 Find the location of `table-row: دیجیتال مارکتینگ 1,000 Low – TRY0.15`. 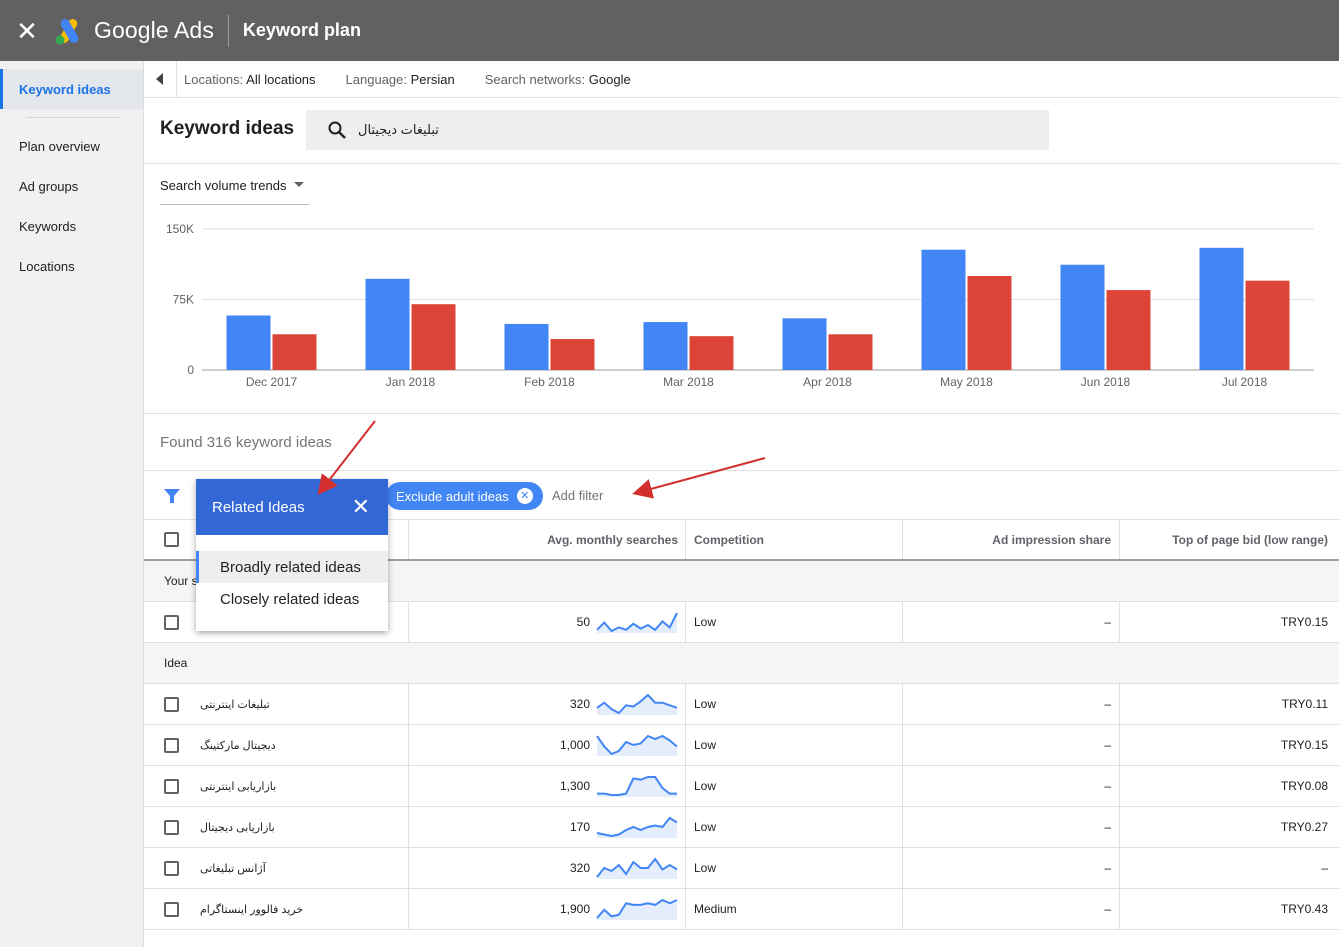

table-row: دیجیتال مارکتینگ 1,000 Low – TRY0.15 is located at coordinates (741, 745).